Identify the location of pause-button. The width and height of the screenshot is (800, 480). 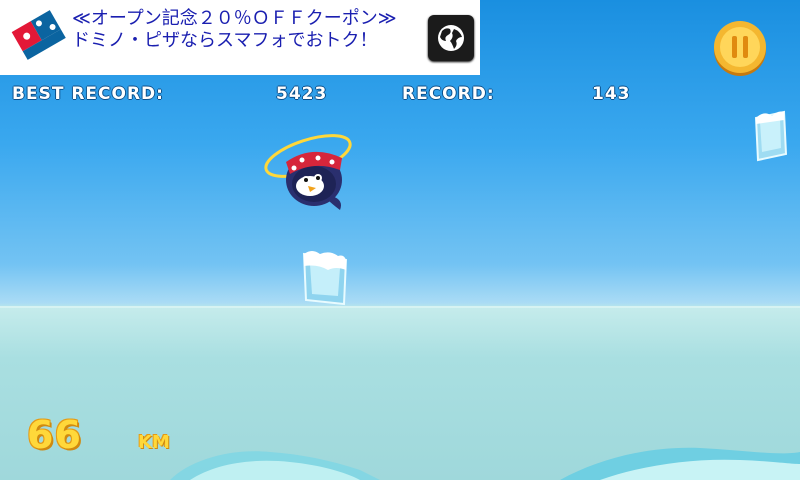
(740, 48).